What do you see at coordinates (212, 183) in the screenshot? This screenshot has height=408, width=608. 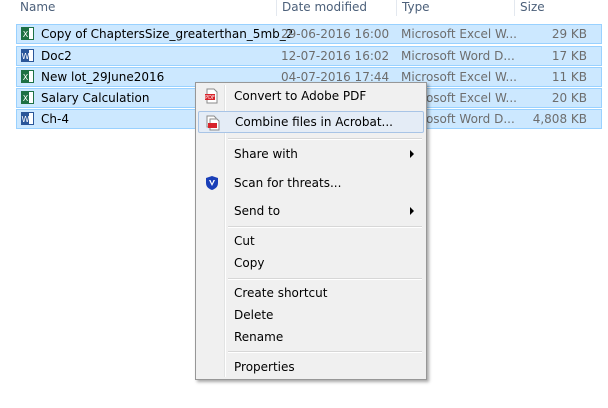 I see `shield-scan-icon` at bounding box center [212, 183].